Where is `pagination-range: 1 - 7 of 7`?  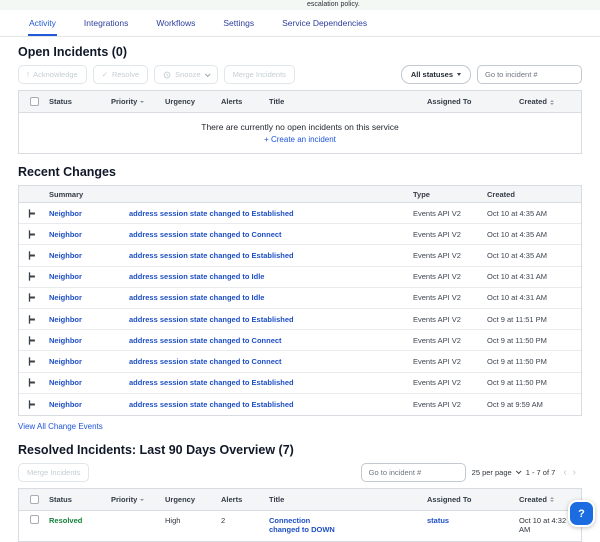 pagination-range: 1 - 7 of 7 is located at coordinates (540, 472).